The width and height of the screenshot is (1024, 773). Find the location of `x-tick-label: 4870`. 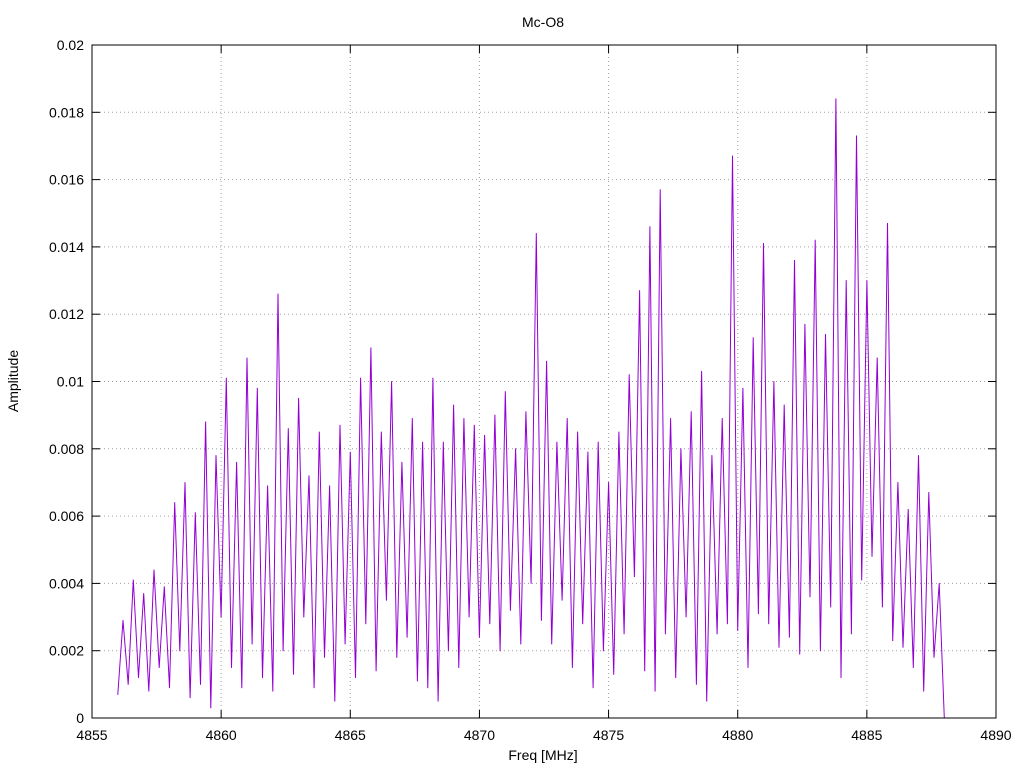

x-tick-label: 4870 is located at coordinates (479, 735).